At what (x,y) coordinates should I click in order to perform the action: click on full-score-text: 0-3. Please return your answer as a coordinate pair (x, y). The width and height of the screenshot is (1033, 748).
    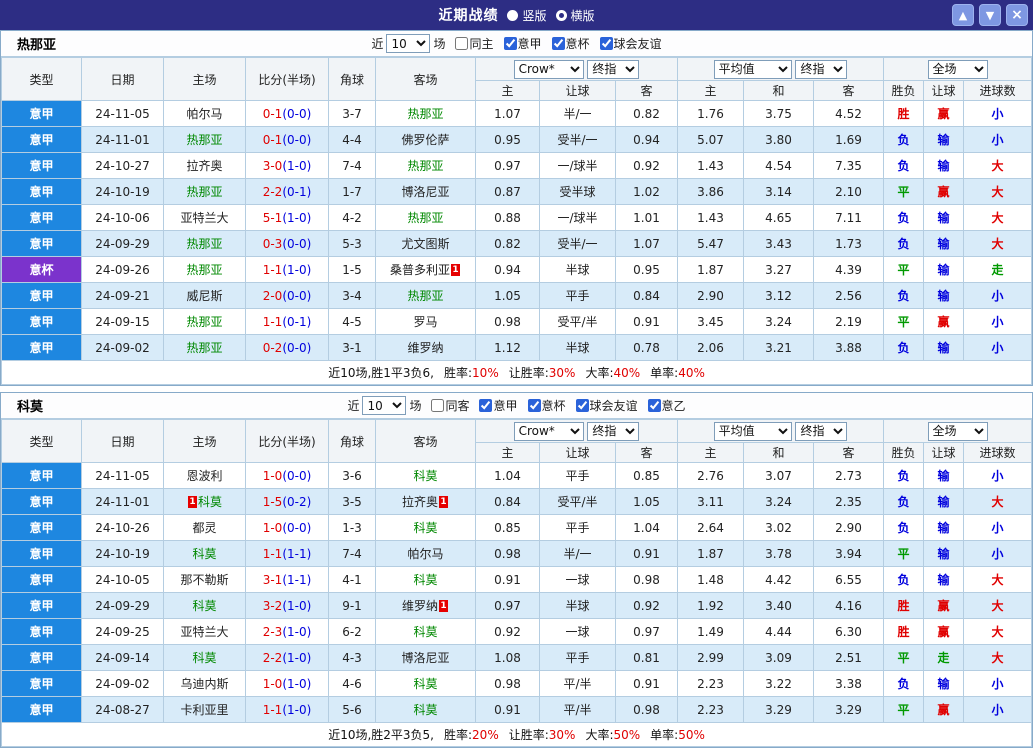
    Looking at the image, I should click on (272, 243).